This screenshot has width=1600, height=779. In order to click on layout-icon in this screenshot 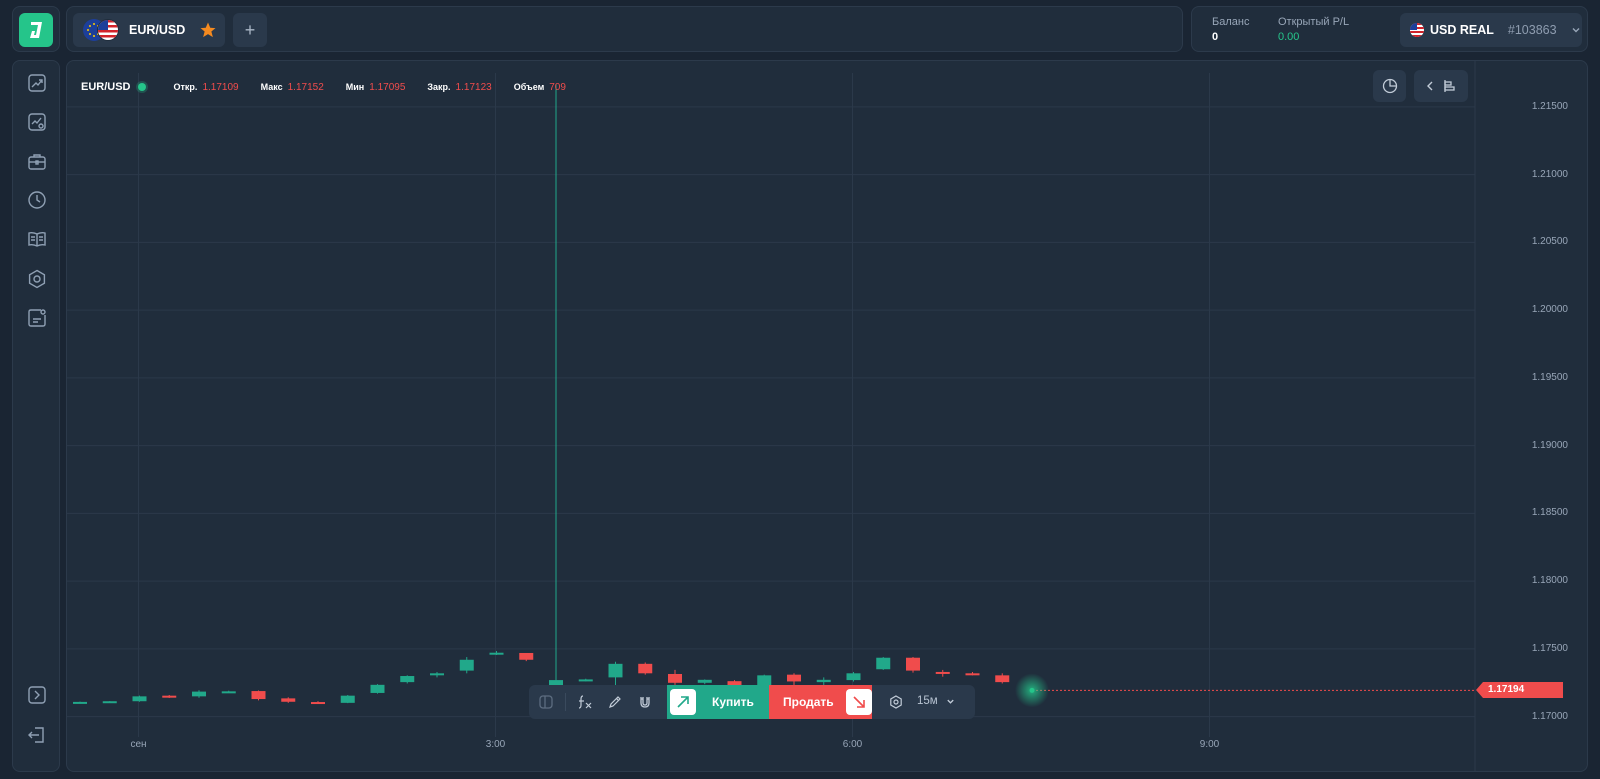, I will do `click(546, 702)`.